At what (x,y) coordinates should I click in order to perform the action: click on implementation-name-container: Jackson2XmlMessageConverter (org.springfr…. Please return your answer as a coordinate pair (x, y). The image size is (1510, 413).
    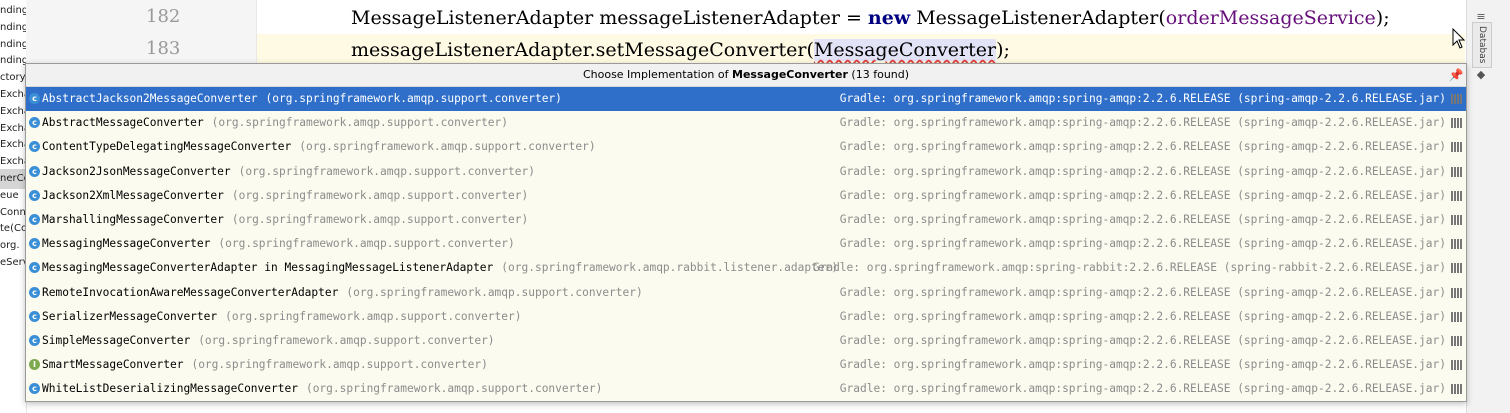
    Looking at the image, I should click on (285, 196).